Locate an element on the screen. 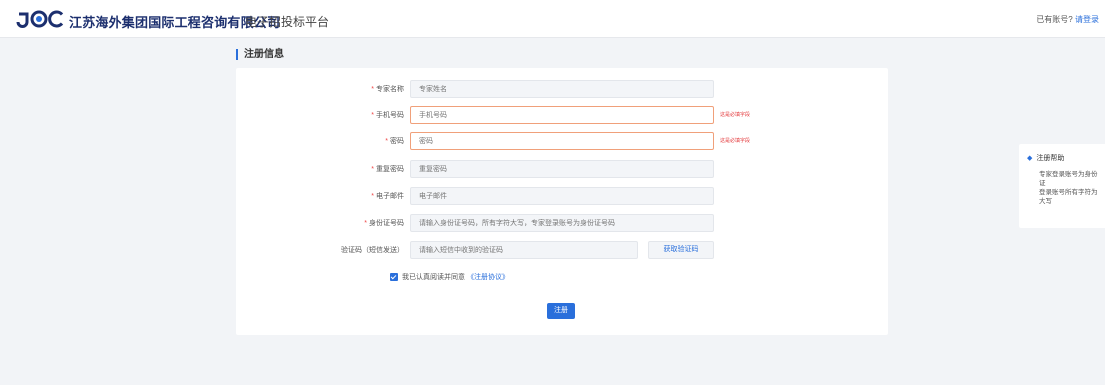 This screenshot has width=1105, height=385. agree-text: 我已认真阅读并同意 is located at coordinates (433, 277).